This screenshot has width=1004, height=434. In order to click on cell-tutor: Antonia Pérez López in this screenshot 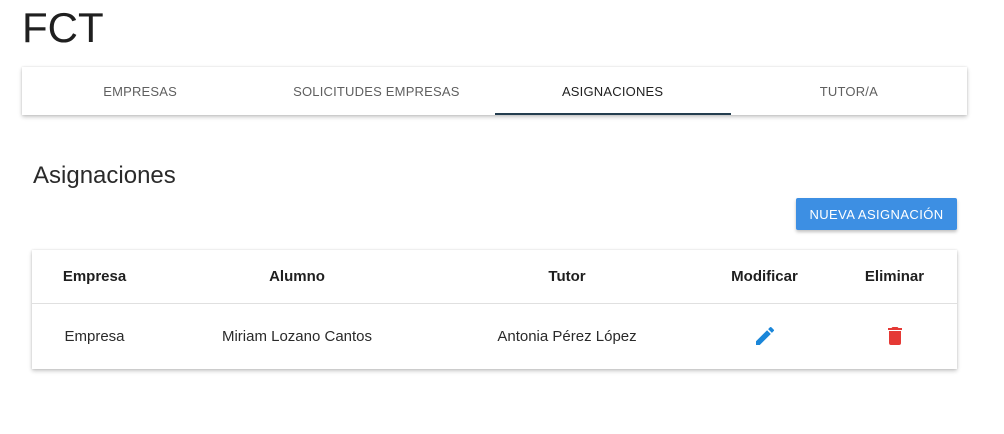, I will do `click(567, 336)`.